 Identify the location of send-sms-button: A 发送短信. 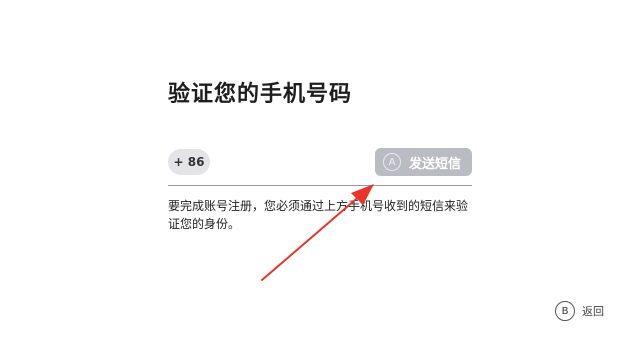
(423, 162).